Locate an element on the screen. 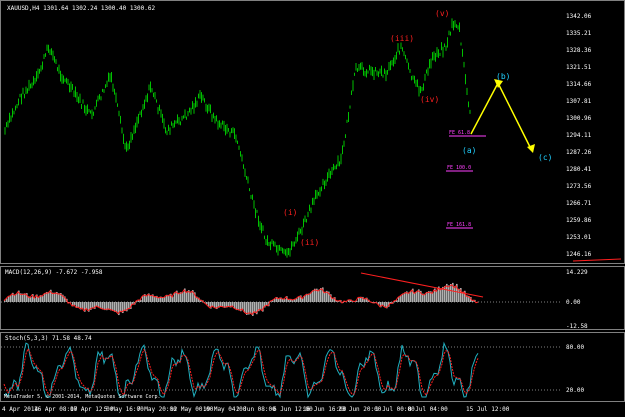 Image resolution: width=625 pixels, height=417 pixels. time-tick: 15 Jul 12:00 is located at coordinates (488, 409).